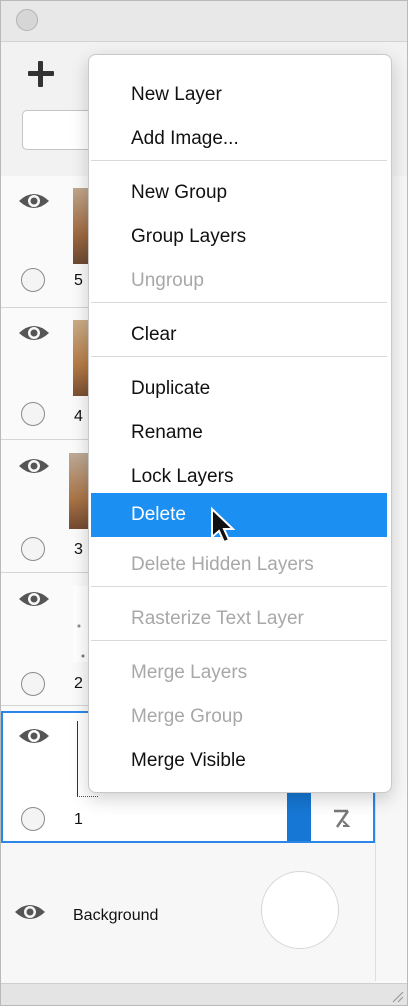 Image resolution: width=408 pixels, height=1006 pixels. Describe the element at coordinates (27, 20) in the screenshot. I see `close-window-button` at that location.